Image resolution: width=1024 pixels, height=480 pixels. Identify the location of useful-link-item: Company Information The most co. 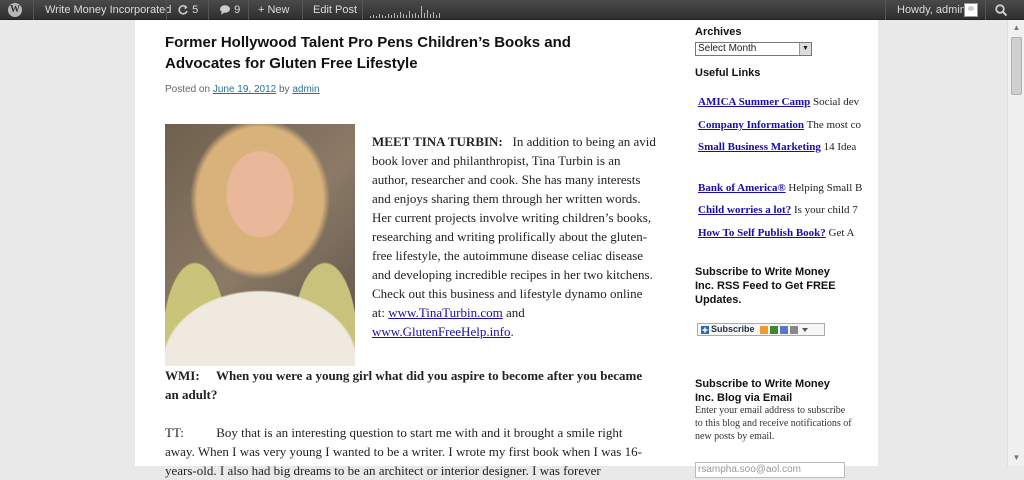
(788, 125).